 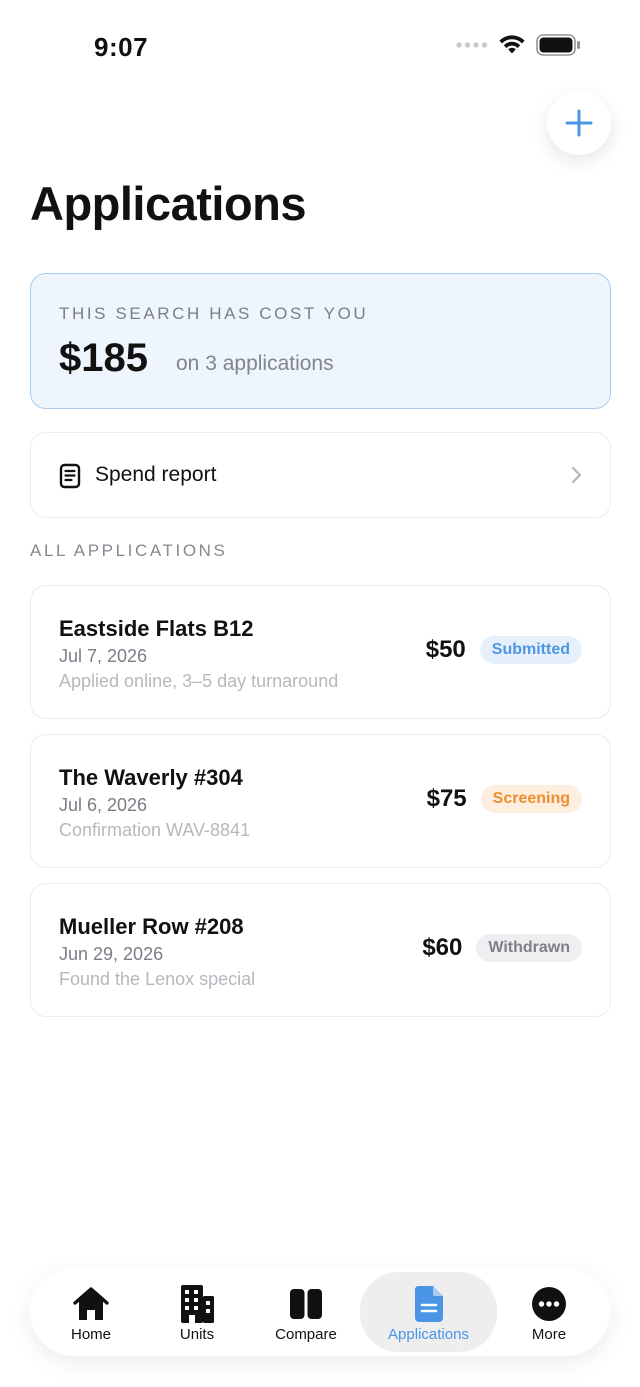 I want to click on cellular-signal-icon, so click(x=472, y=45).